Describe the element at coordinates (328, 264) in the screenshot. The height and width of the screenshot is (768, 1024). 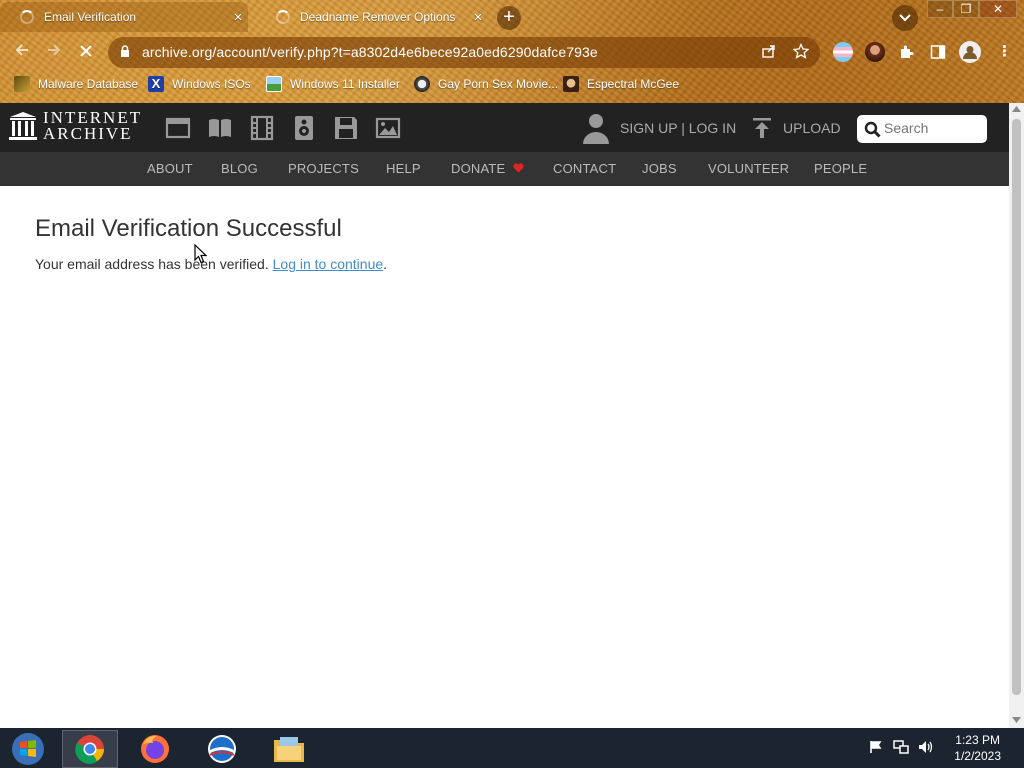
I see `login-link: Log in to continue` at that location.